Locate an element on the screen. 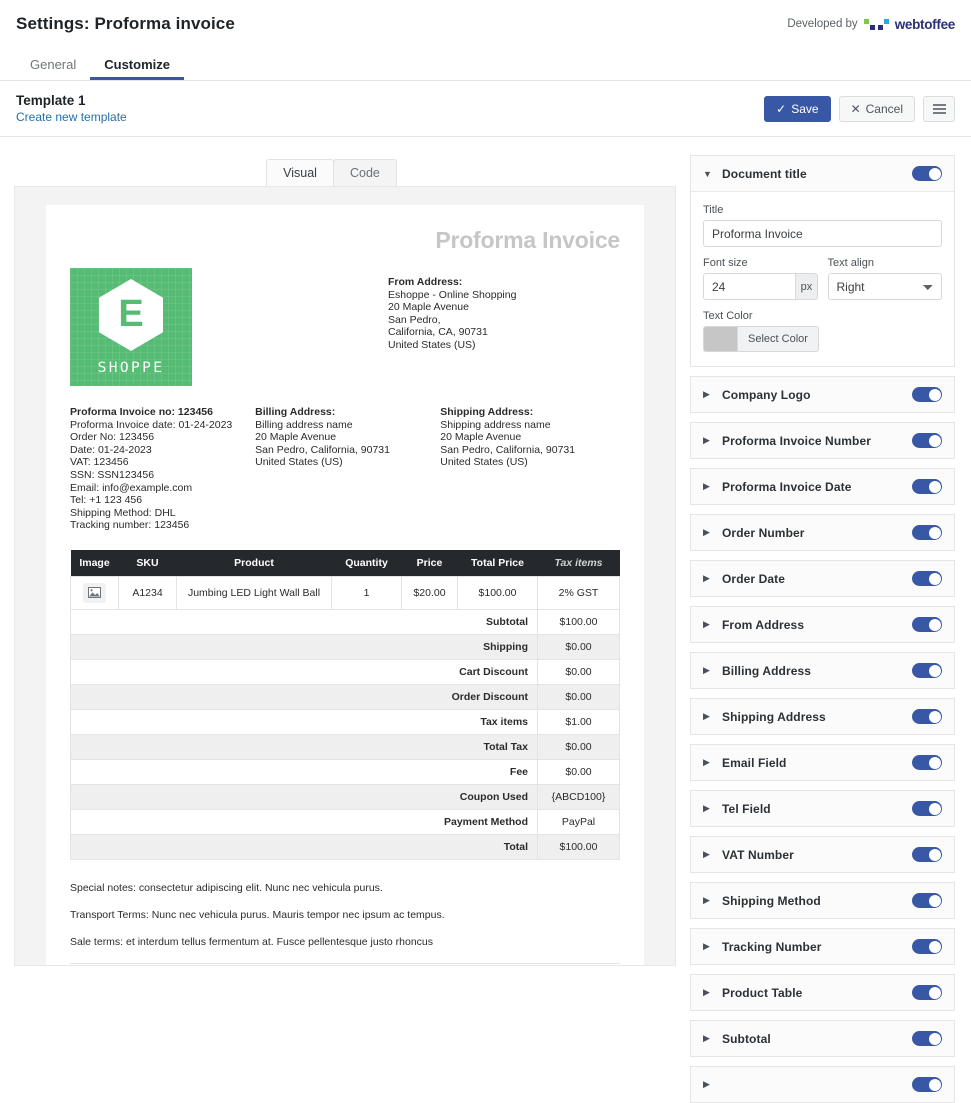  cancel-button: ✕ Cancel is located at coordinates (876, 108).